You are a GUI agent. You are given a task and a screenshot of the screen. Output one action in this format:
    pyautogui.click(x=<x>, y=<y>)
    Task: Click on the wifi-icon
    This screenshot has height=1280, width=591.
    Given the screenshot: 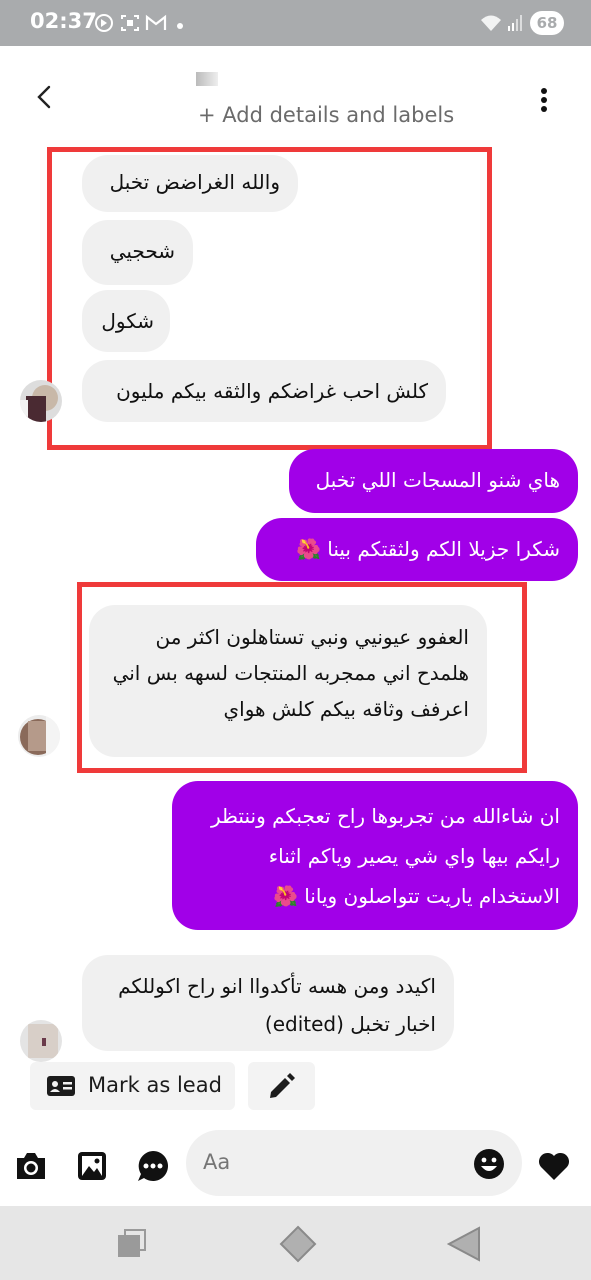 What is the action you would take?
    pyautogui.click(x=491, y=23)
    